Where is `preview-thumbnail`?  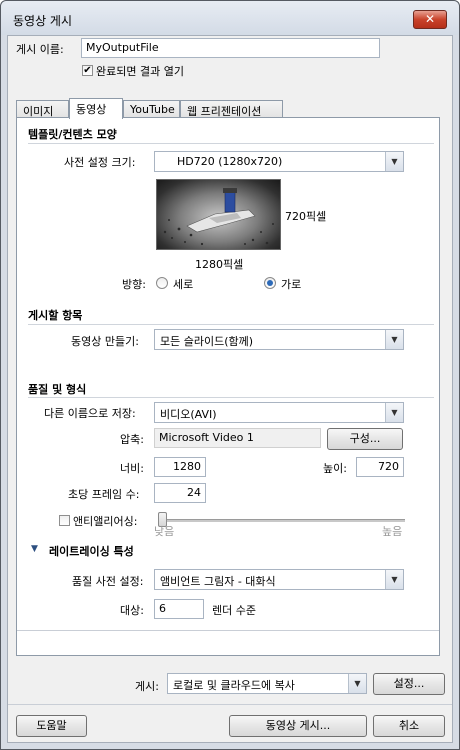
preview-thumbnail is located at coordinates (218, 214).